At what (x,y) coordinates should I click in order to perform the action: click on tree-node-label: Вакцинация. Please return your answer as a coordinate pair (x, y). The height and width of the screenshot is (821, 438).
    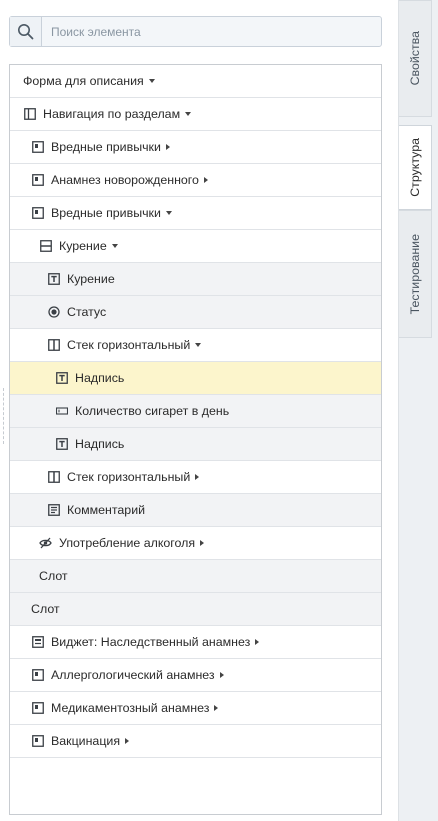
    Looking at the image, I should click on (86, 741).